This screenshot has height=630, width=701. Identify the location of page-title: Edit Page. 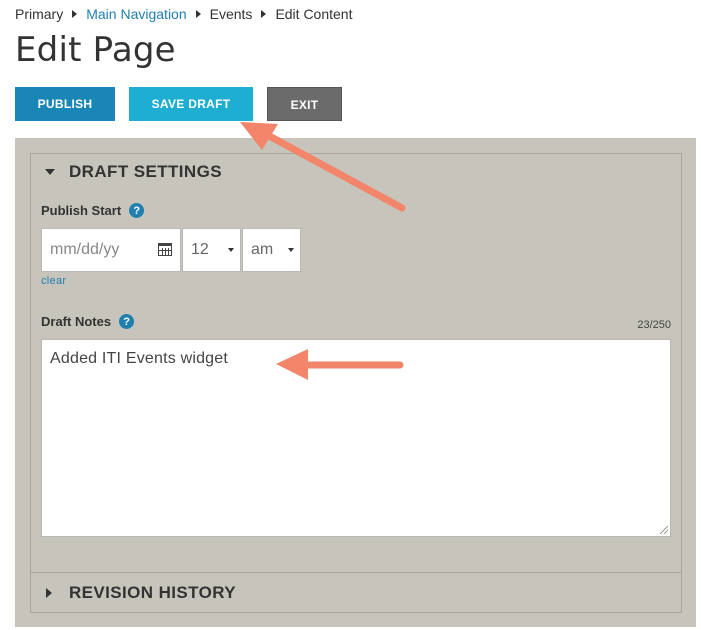
(95, 50).